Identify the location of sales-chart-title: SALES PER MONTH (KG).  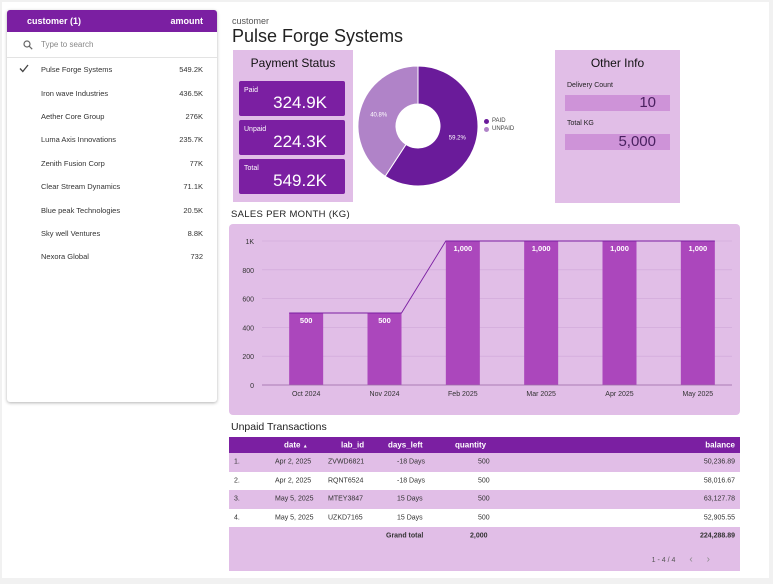
(290, 214).